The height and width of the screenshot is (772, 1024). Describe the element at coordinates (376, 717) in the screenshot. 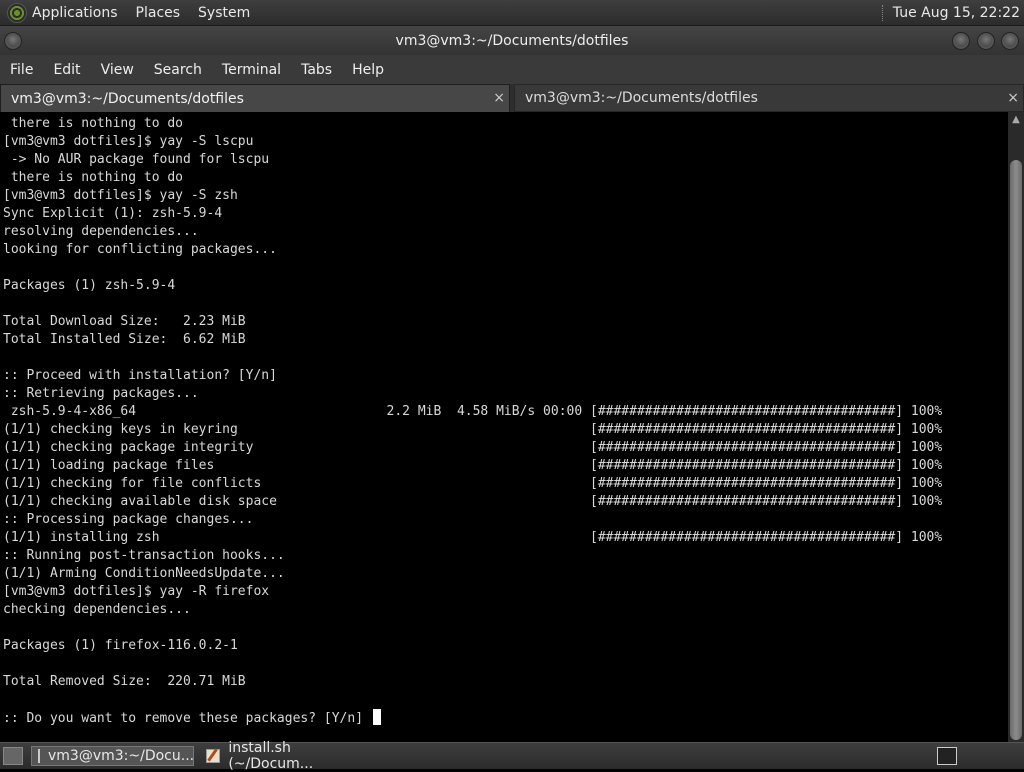

I see `terminal-cursor` at that location.